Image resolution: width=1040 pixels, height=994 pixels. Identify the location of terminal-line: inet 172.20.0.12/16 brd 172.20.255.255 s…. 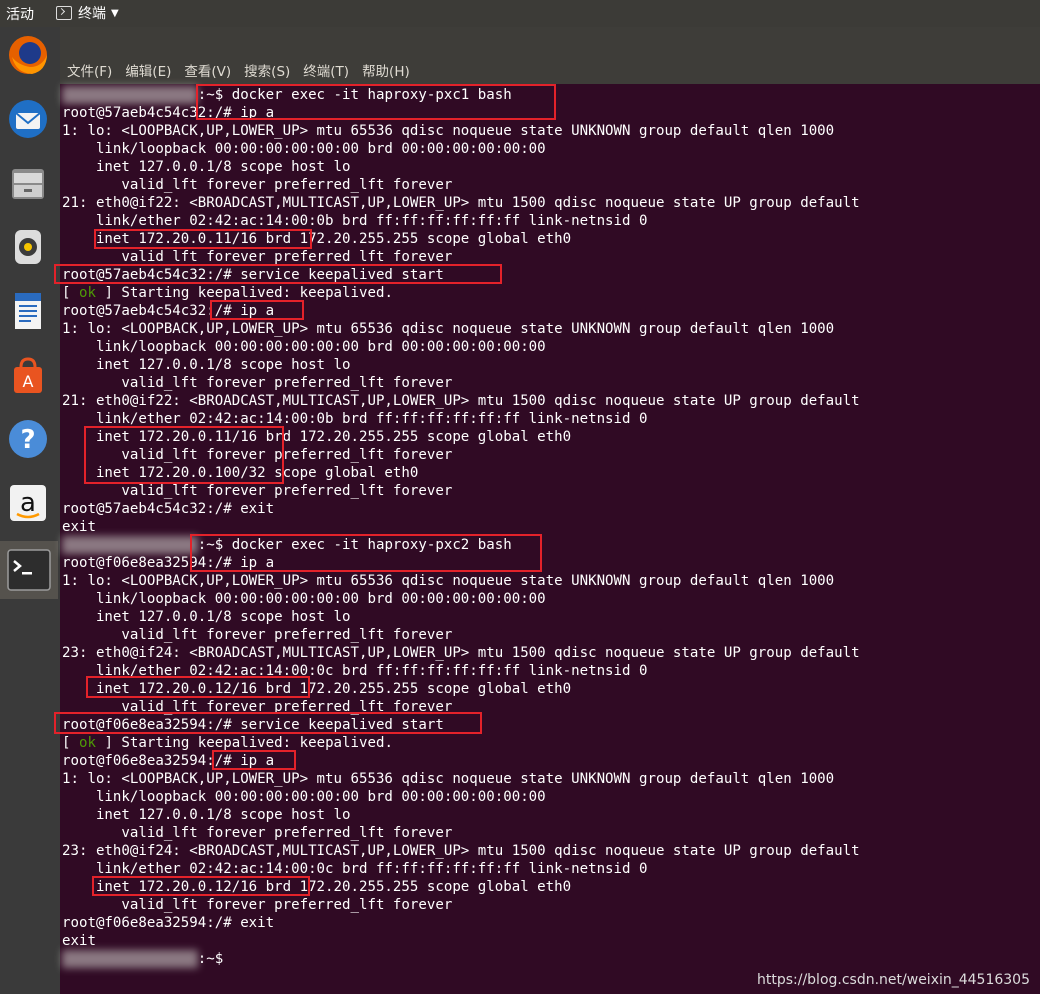
(461, 887).